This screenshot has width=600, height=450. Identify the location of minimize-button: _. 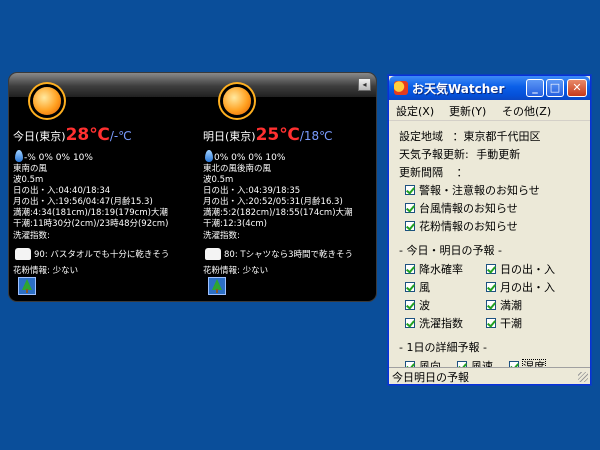
(535, 88).